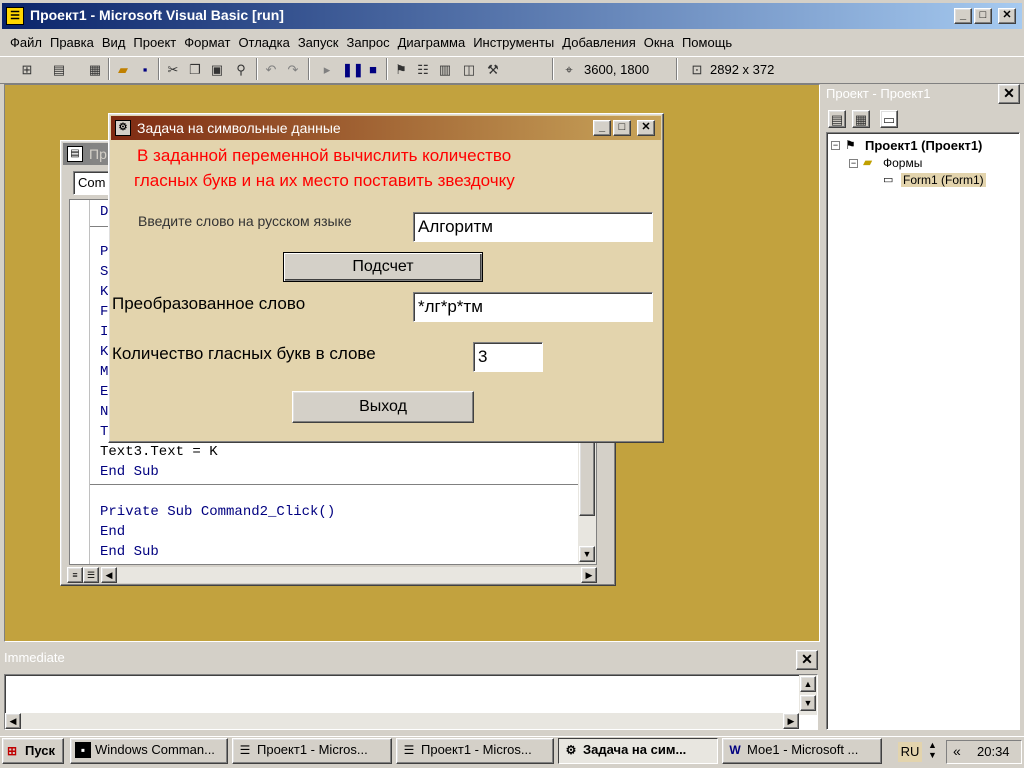  I want to click on tree-form1-item: Form1 (Form1), so click(943, 180).